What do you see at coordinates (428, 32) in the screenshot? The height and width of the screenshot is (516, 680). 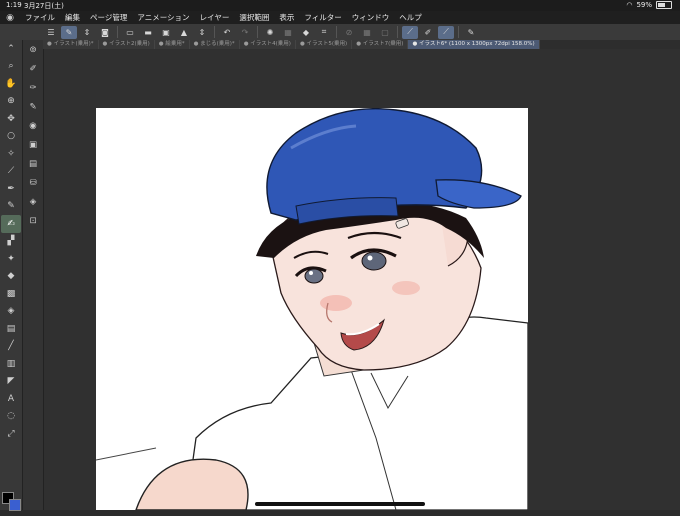 I see `snap-special-ruler-icon: ✐` at bounding box center [428, 32].